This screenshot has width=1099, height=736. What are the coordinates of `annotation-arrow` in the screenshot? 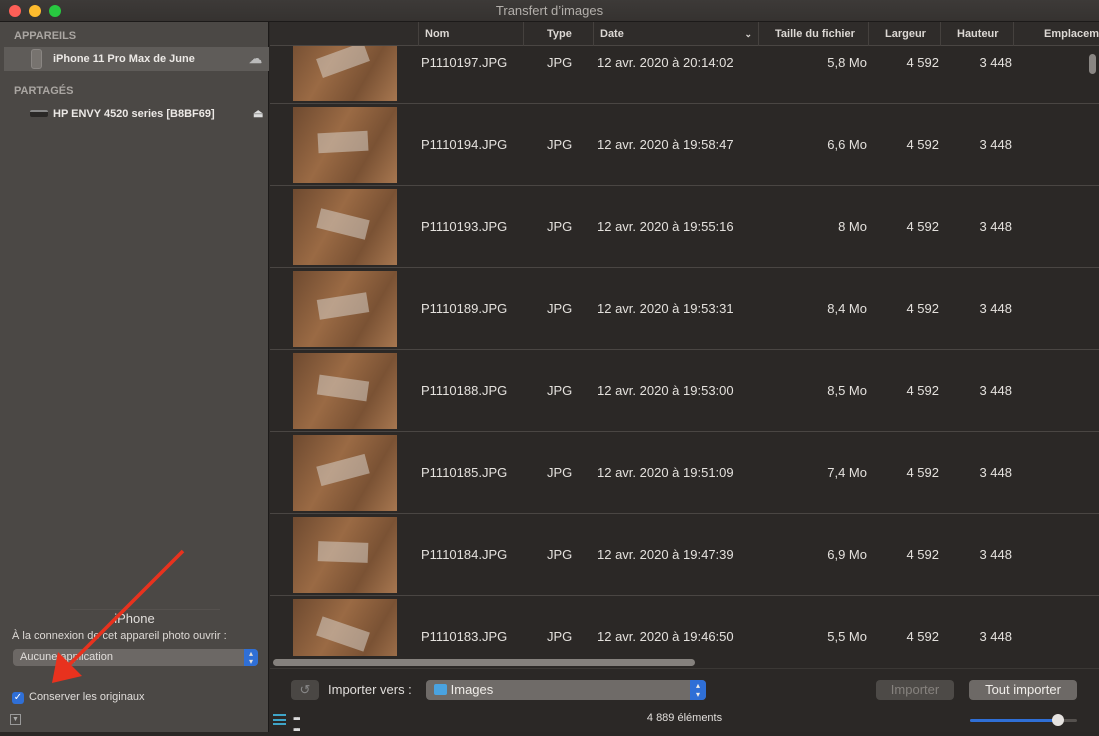 It's located at (118, 616).